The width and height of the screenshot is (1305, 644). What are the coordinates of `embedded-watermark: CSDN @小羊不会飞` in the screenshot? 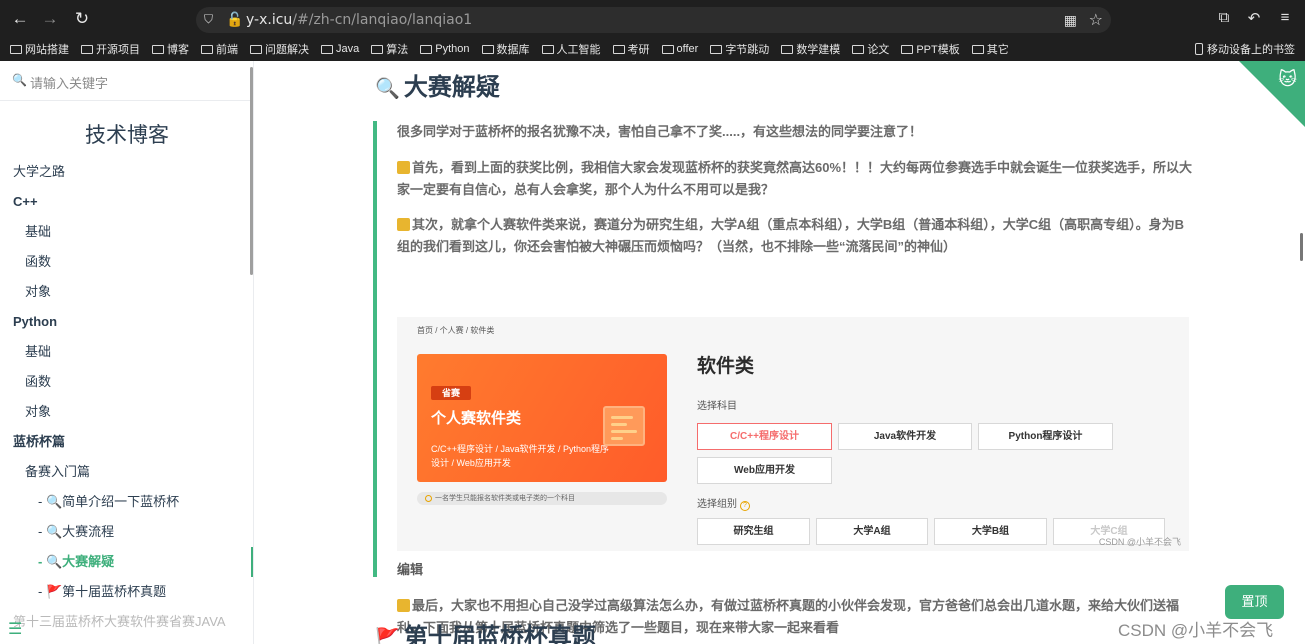 It's located at (1139, 542).